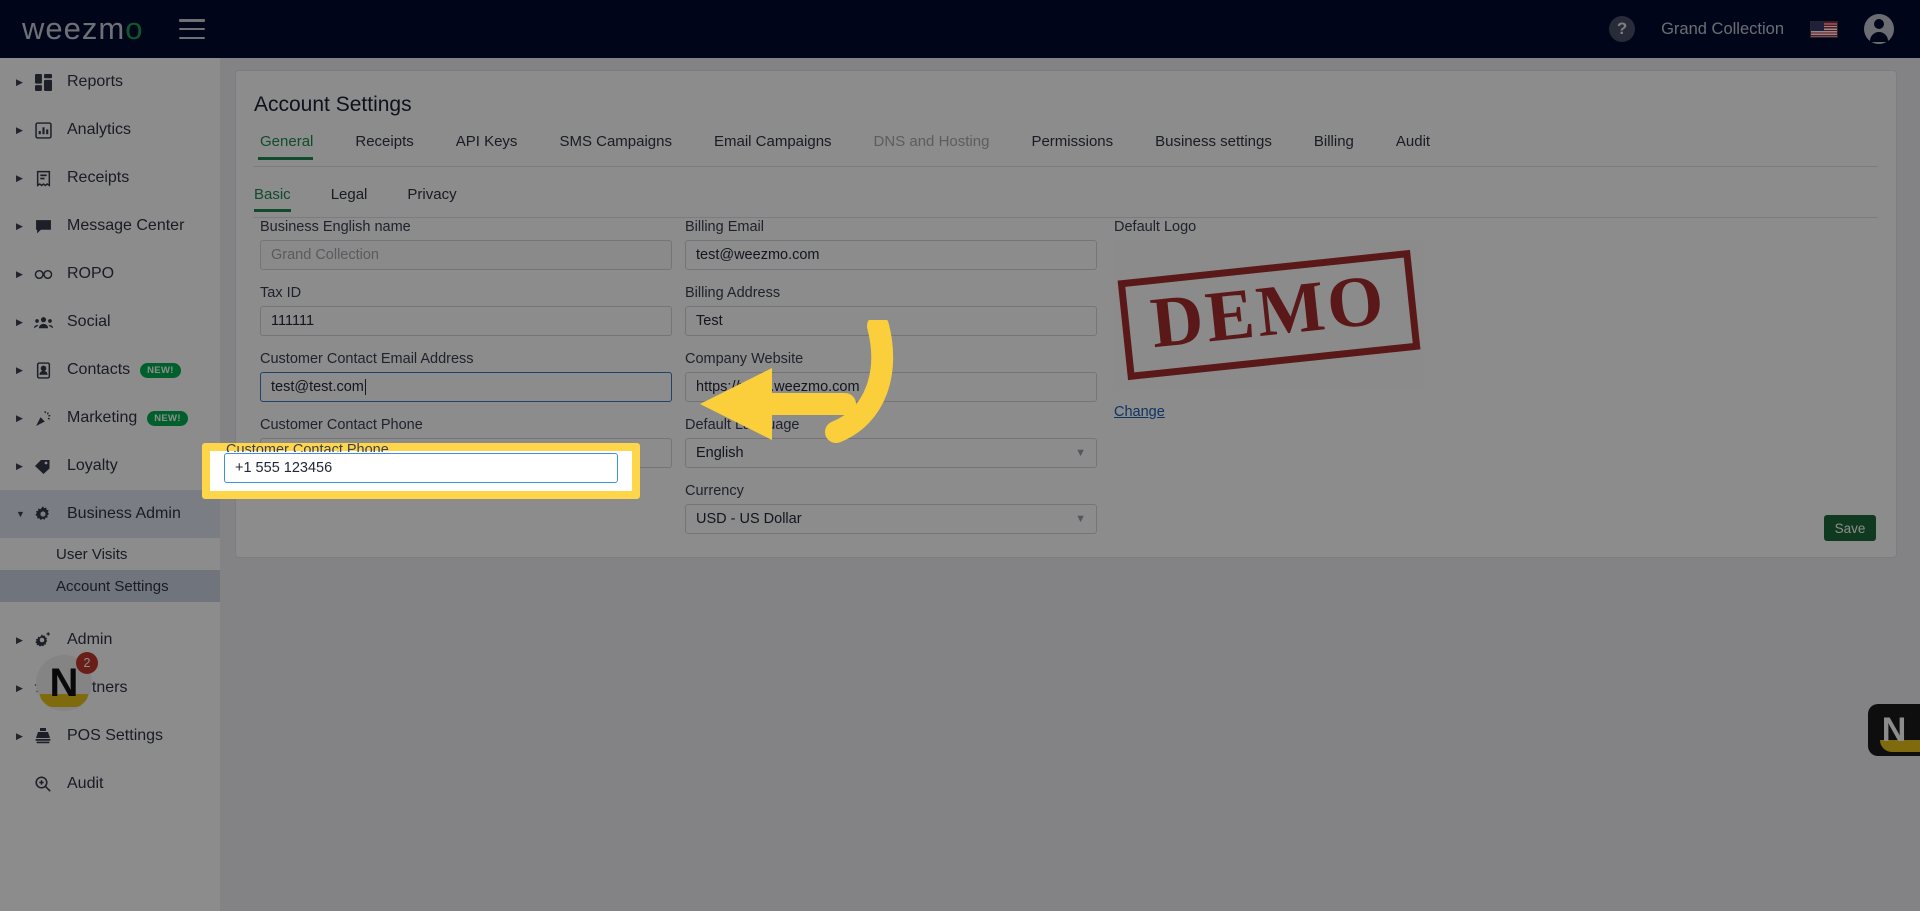  Describe the element at coordinates (1139, 412) in the screenshot. I see `change-logo-link: Change` at that location.